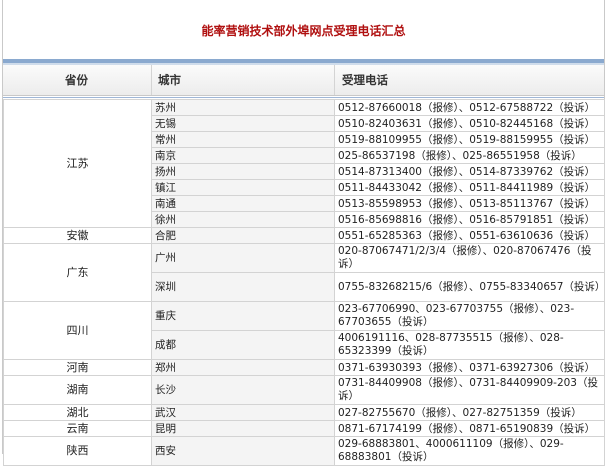 This screenshot has height=466, width=608. Describe the element at coordinates (77, 451) in the screenshot. I see `province-cell: 陕西` at that location.